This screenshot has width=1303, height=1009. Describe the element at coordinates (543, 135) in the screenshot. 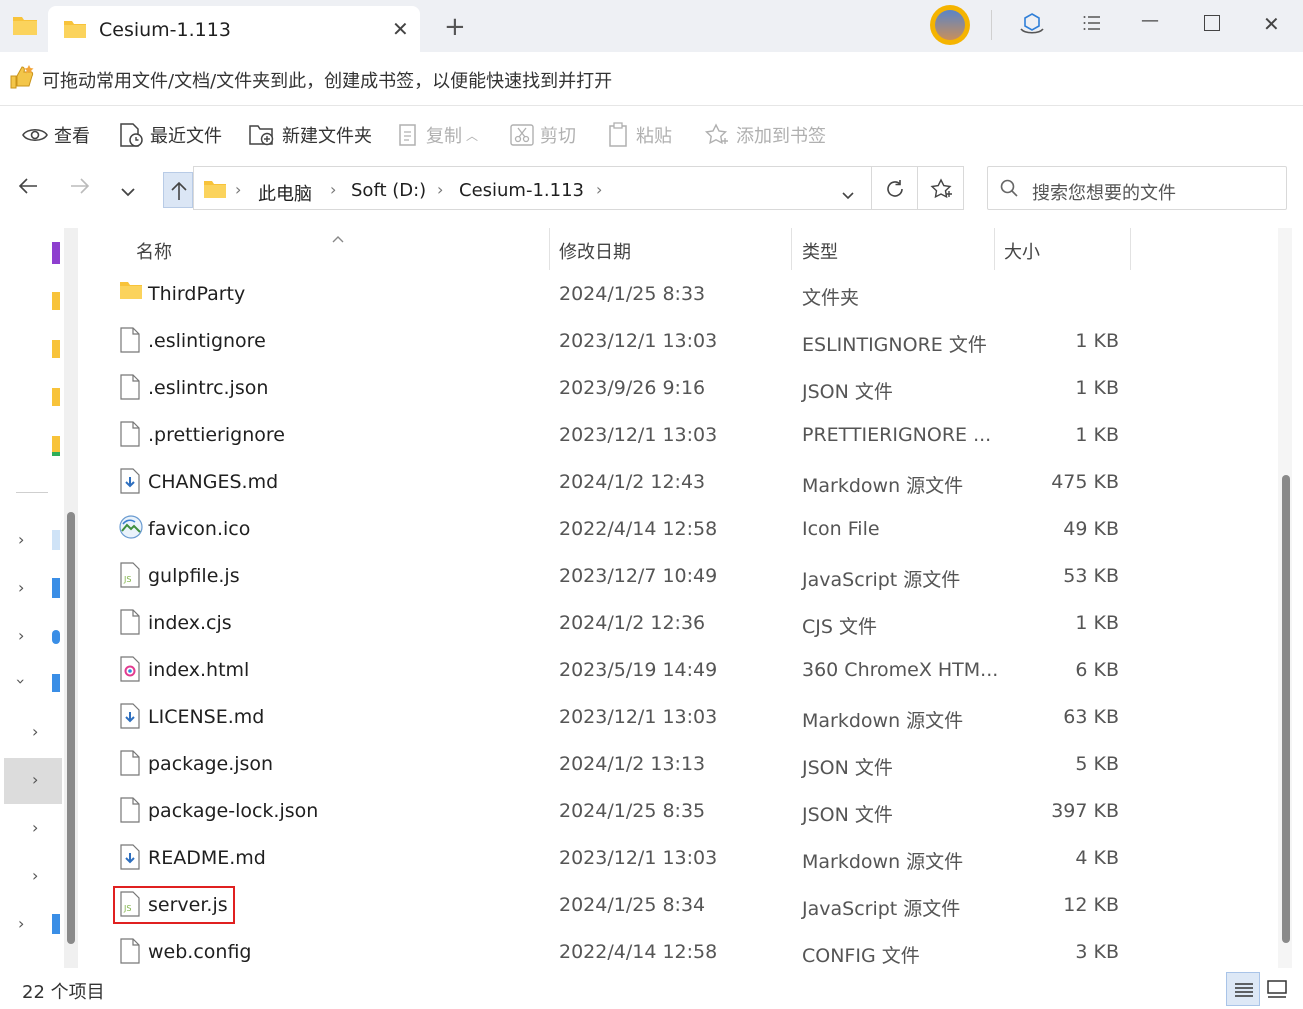

I see `cut-button: 剪切` at that location.